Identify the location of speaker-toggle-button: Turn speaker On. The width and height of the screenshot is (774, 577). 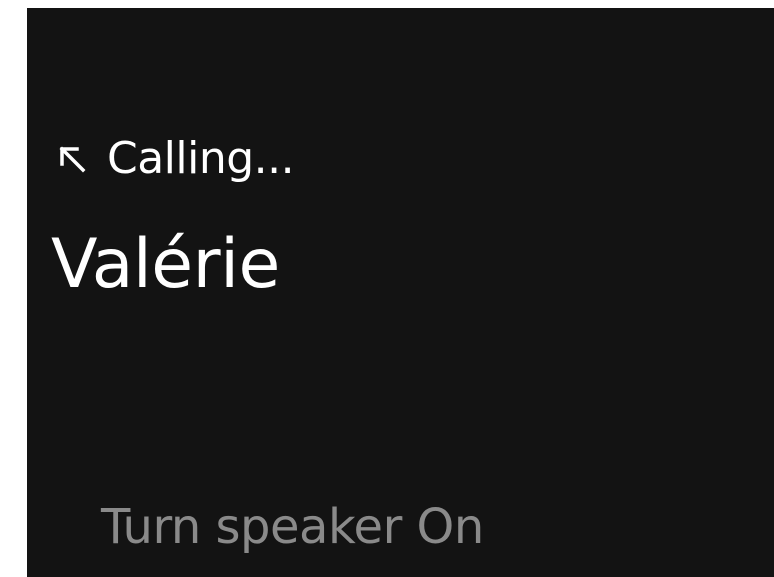
(292, 527).